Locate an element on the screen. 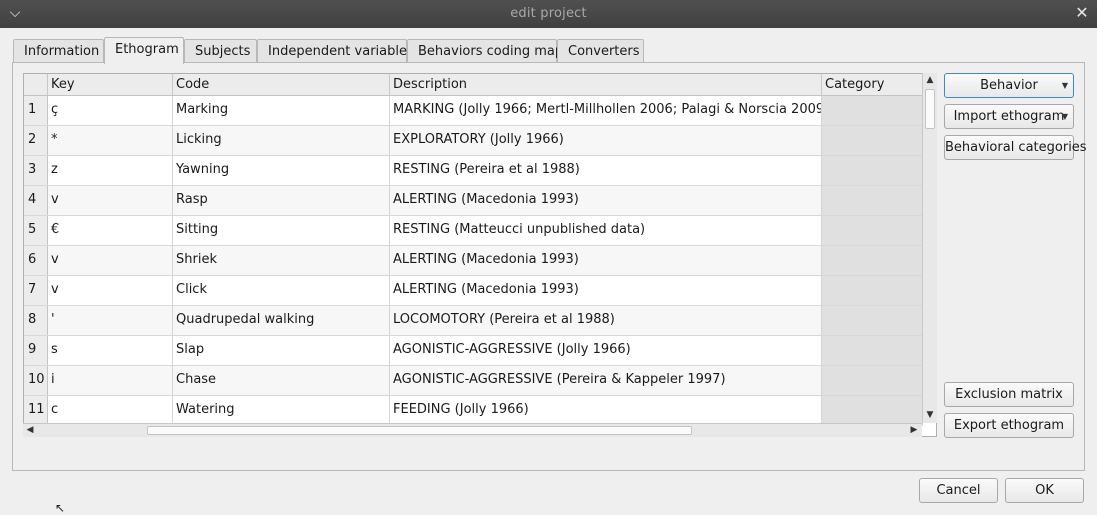 Image resolution: width=1097 pixels, height=515 pixels. table-row: 2 * Licking EXPLORATORY (Jolly 1966) is located at coordinates (473, 141).